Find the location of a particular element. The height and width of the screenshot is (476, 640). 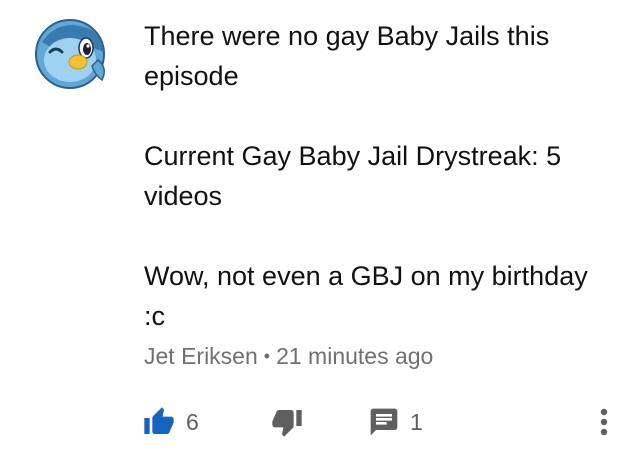

more-vertical-icon is located at coordinates (604, 422).